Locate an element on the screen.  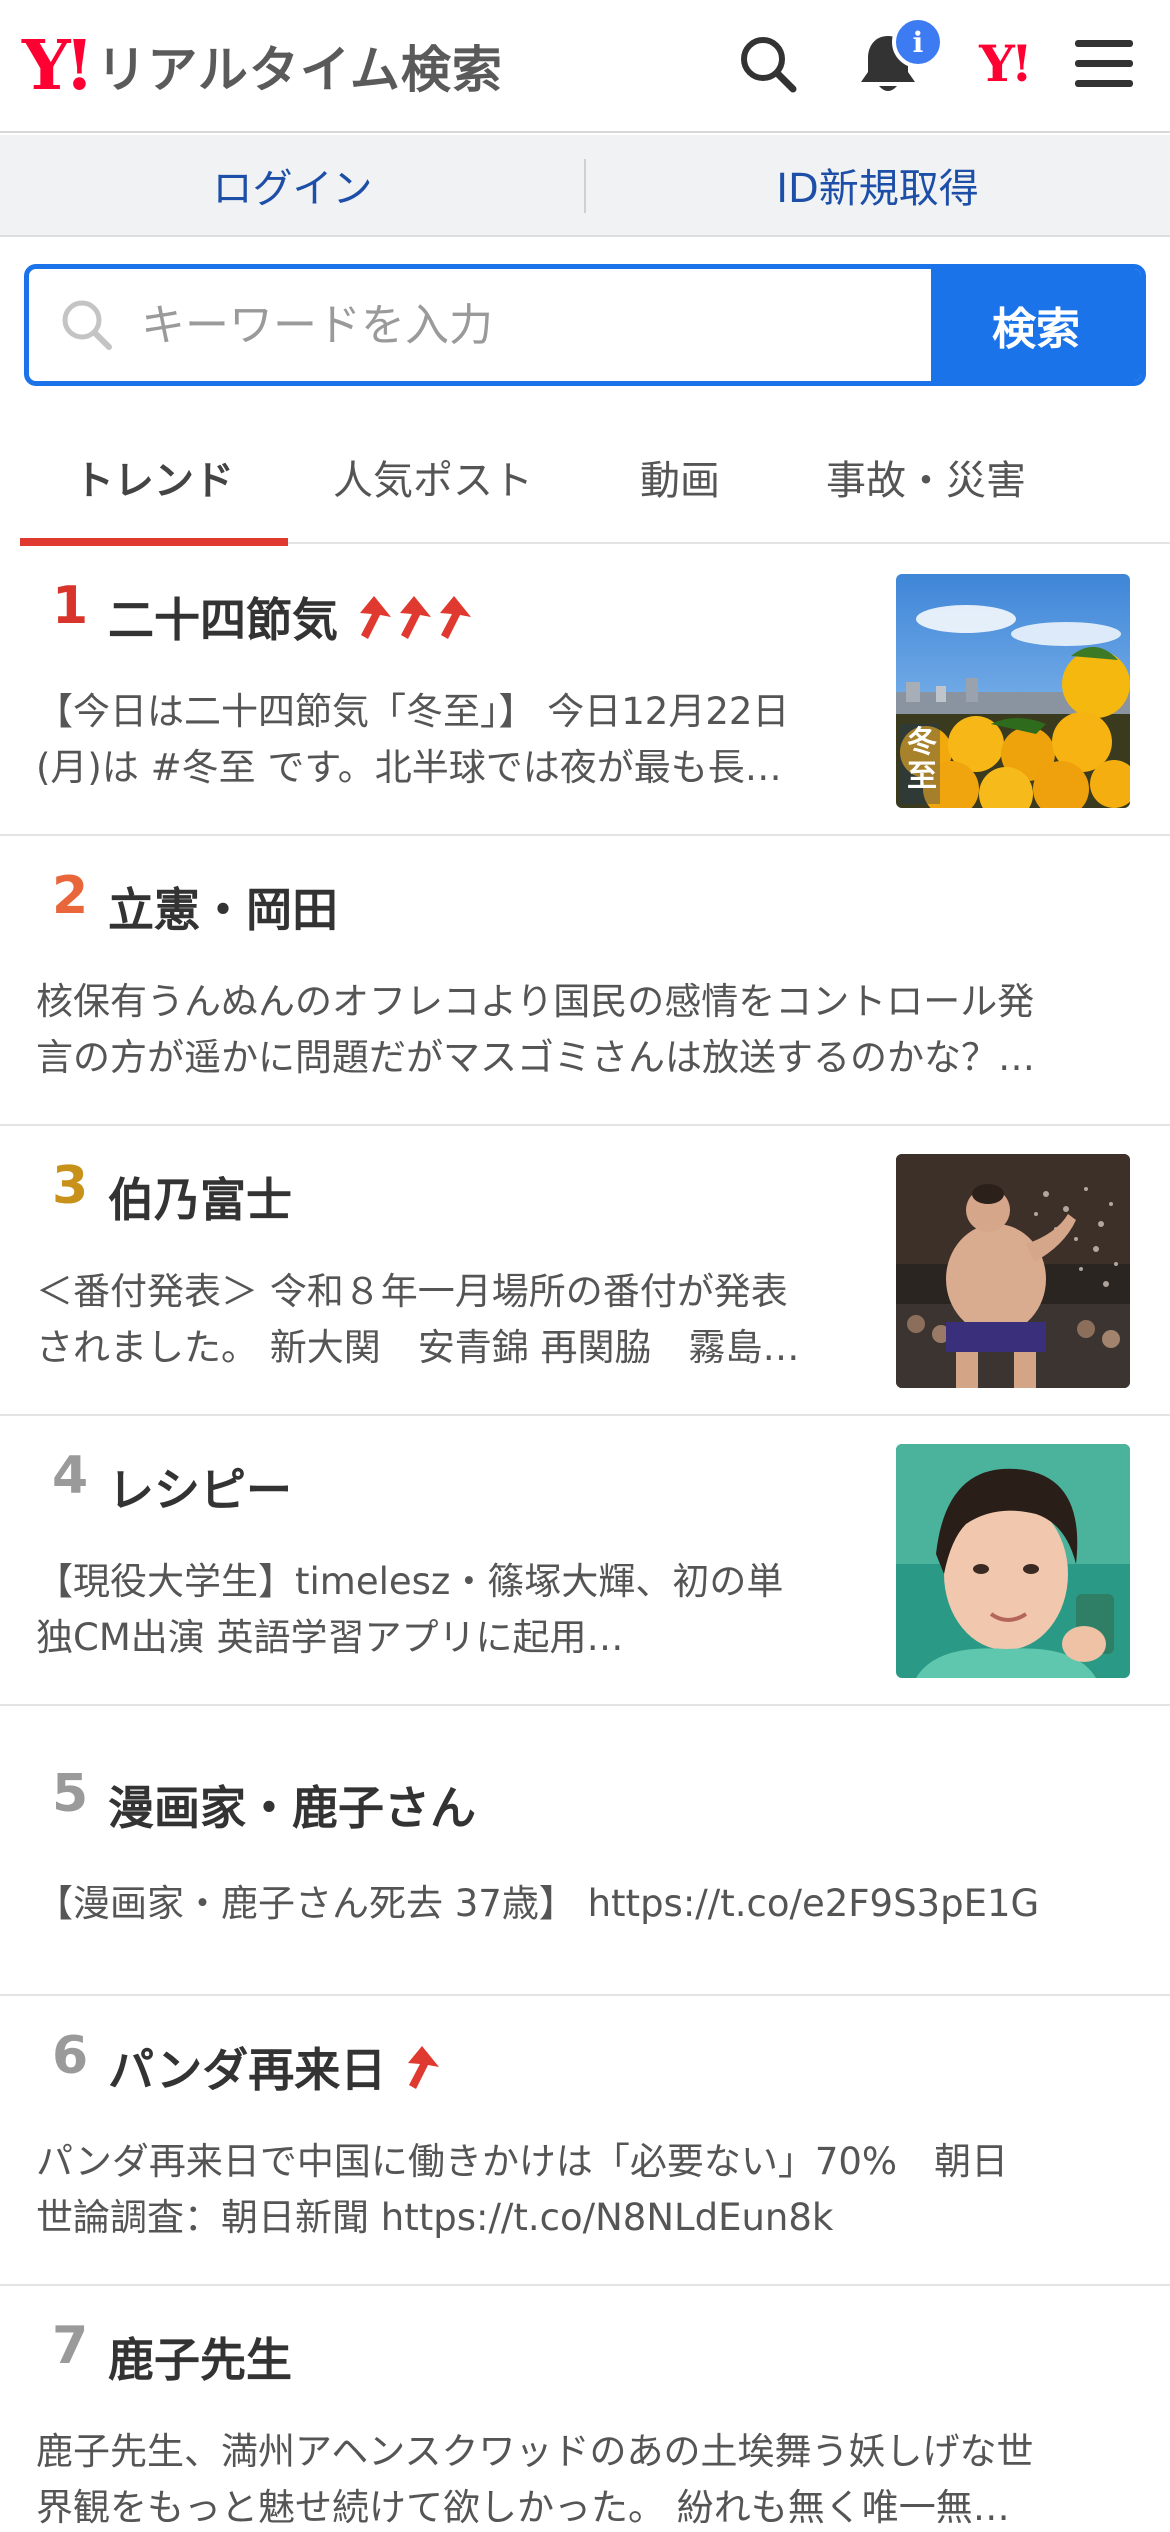
portrait-photo is located at coordinates (1013, 1561).